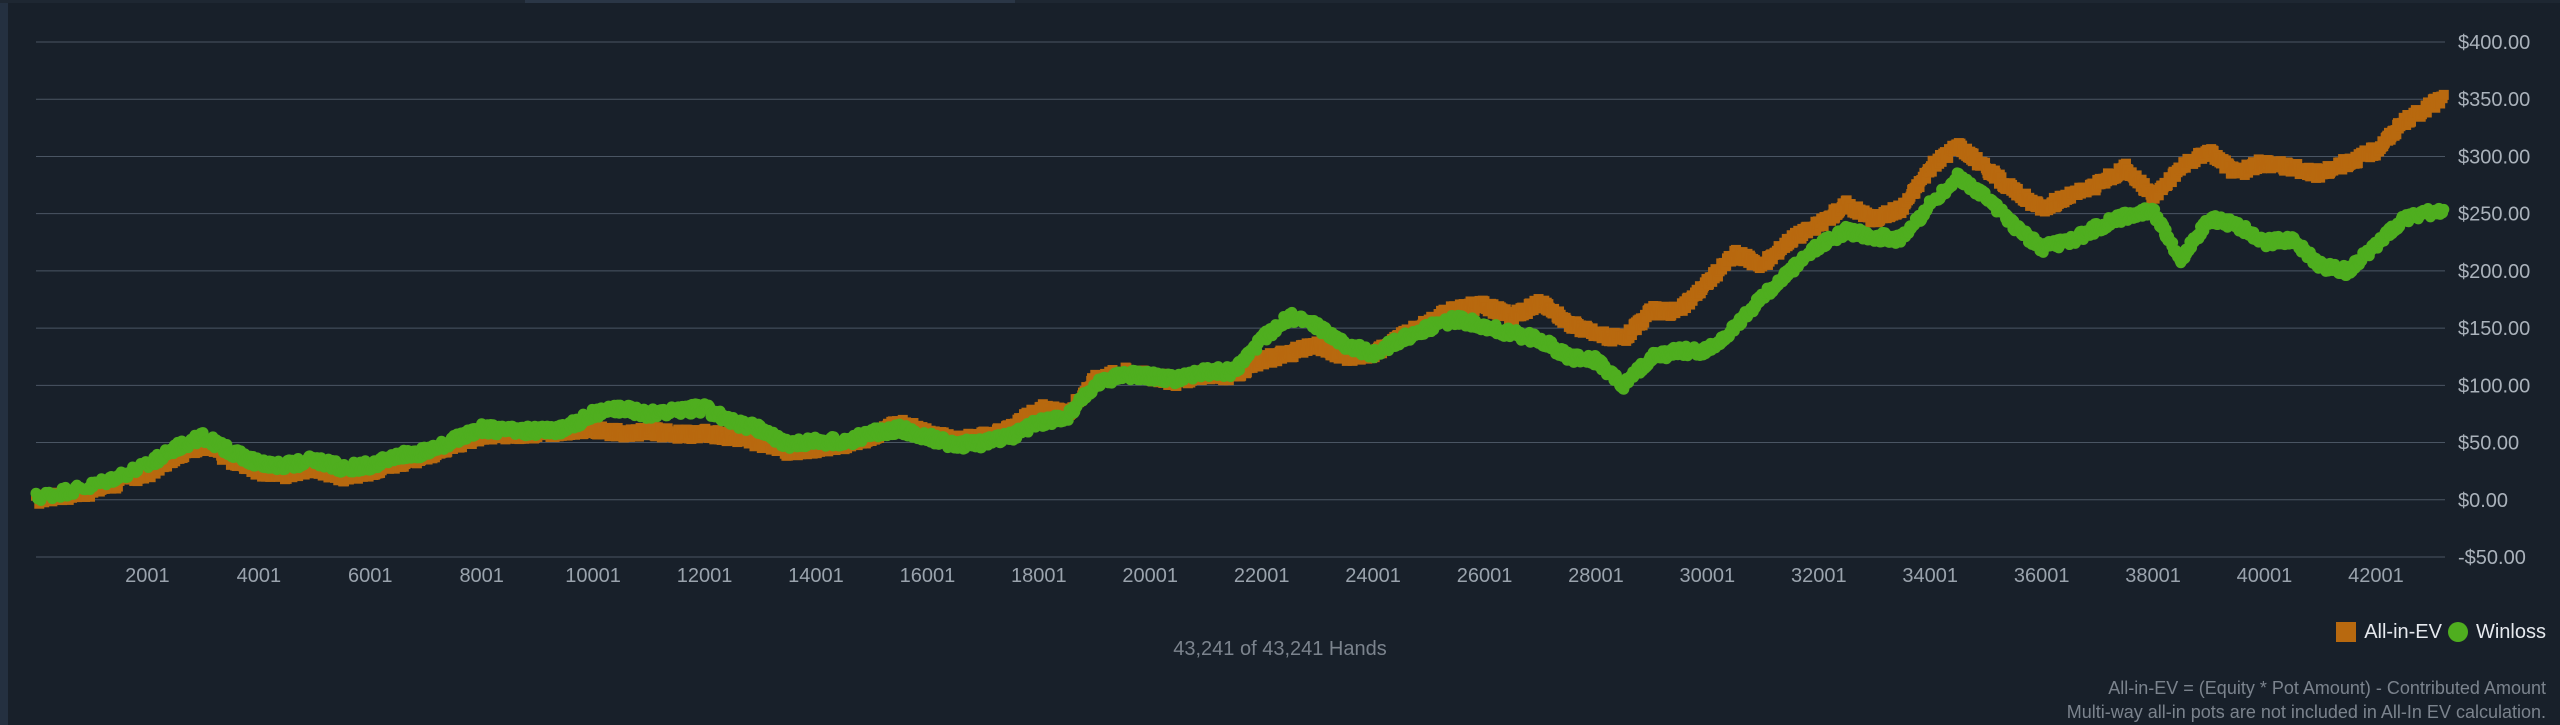 This screenshot has width=2560, height=725. Describe the element at coordinates (705, 576) in the screenshot. I see `x-tick-label: 12001` at that location.